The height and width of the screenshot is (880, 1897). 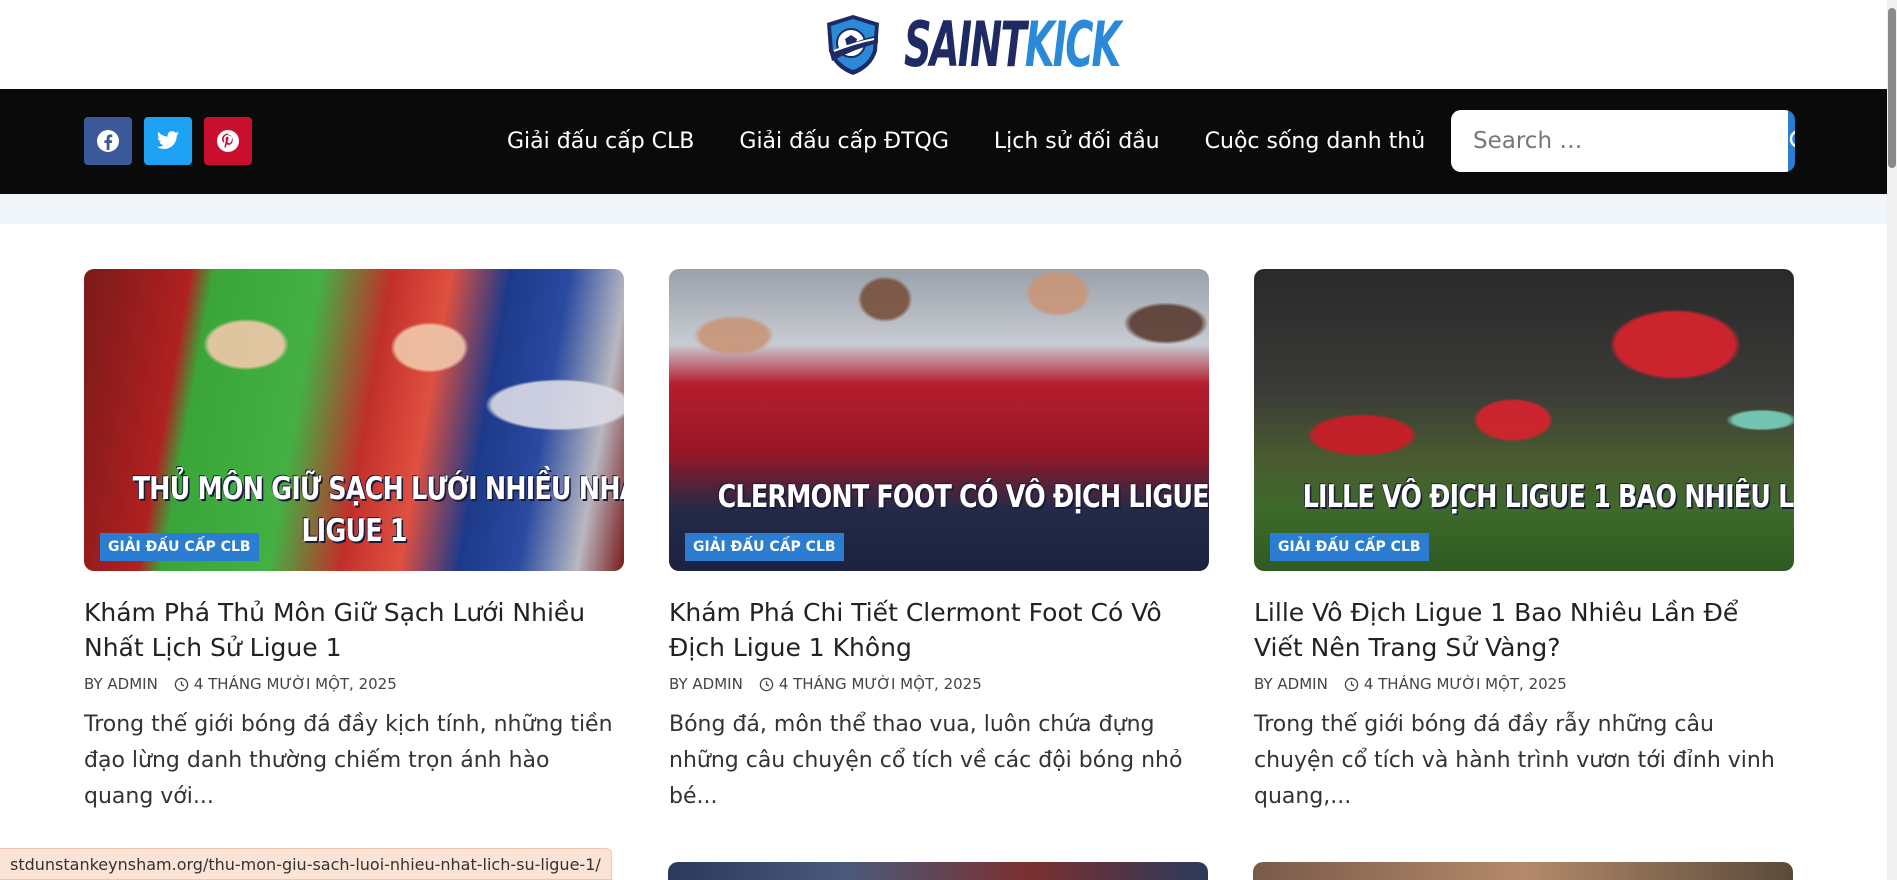 I want to click on twitter-button, so click(x=168, y=141).